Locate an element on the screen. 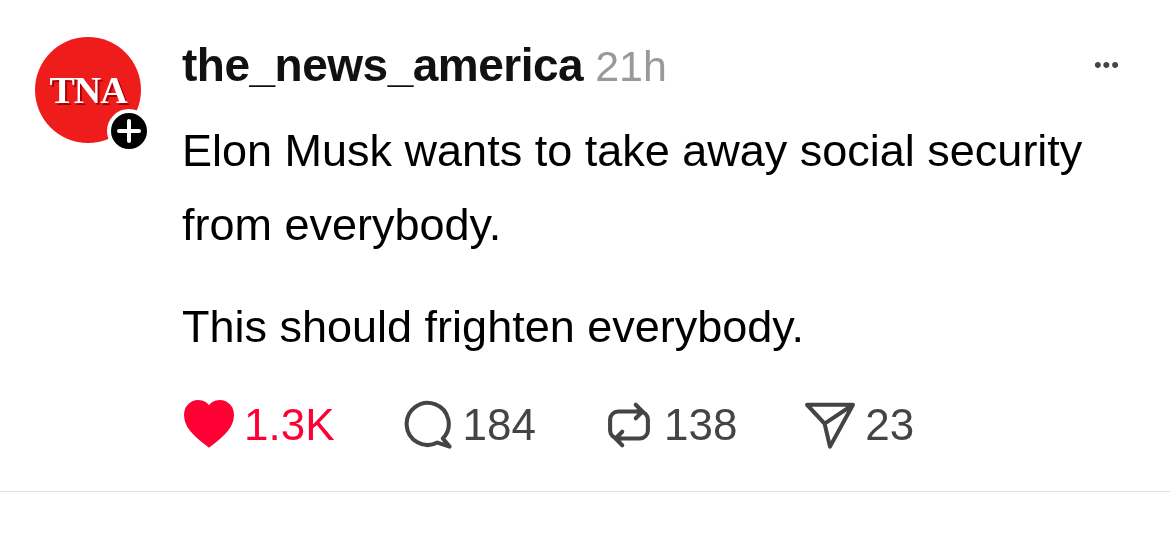 The width and height of the screenshot is (1170, 533). avatar: TNA is located at coordinates (88, 90).